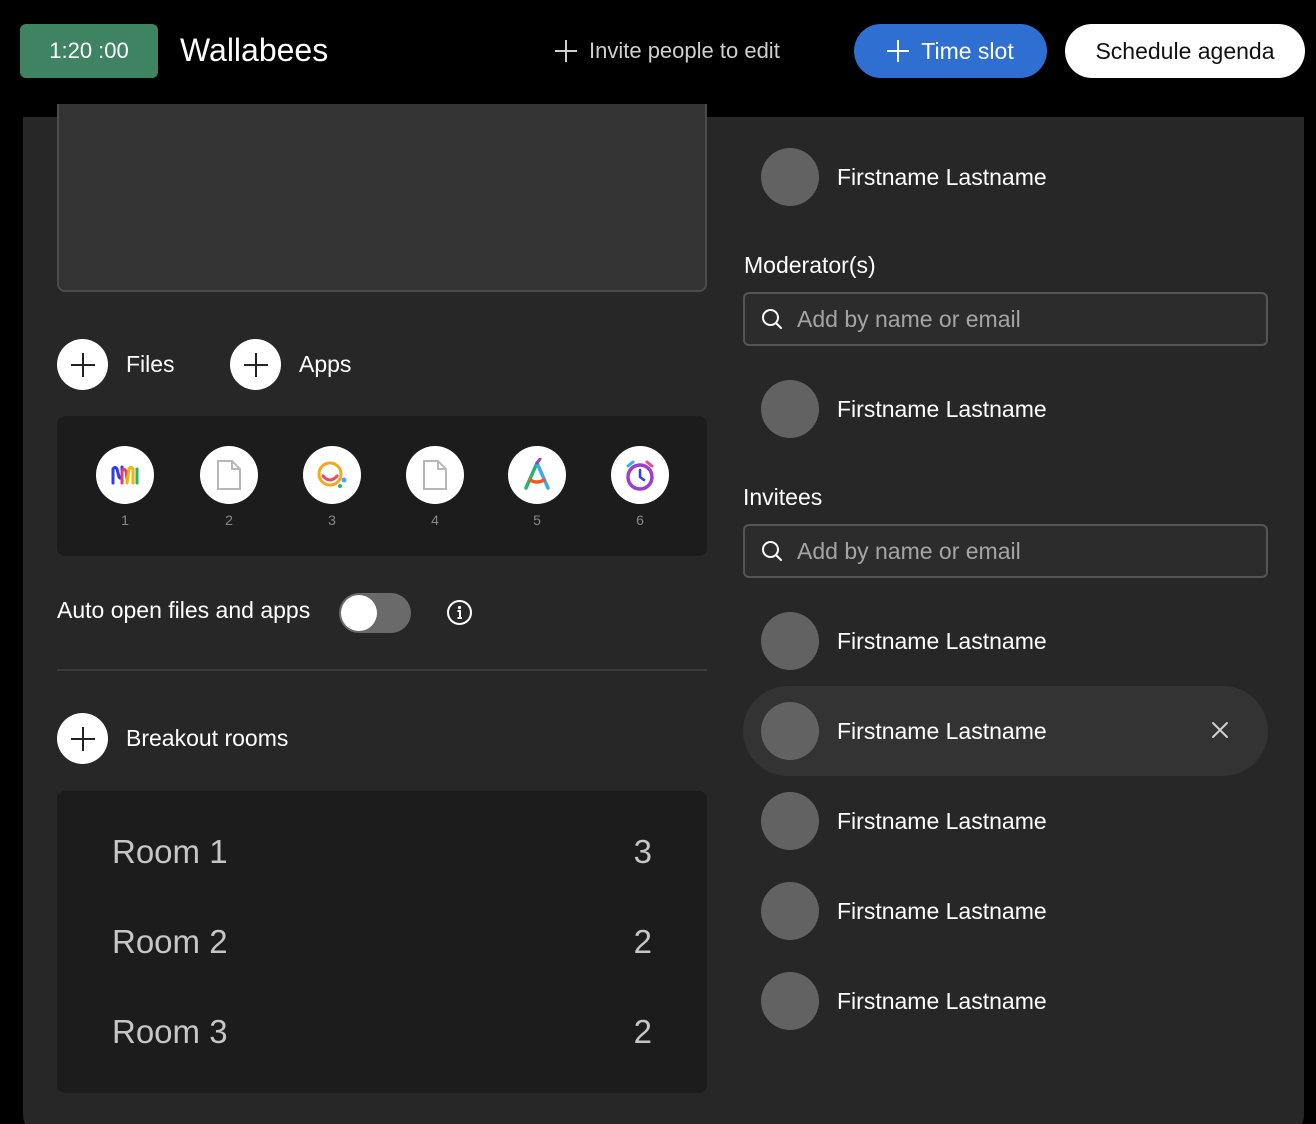 This screenshot has width=1316, height=1124. I want to click on room-row: Room 1 3, so click(382, 852).